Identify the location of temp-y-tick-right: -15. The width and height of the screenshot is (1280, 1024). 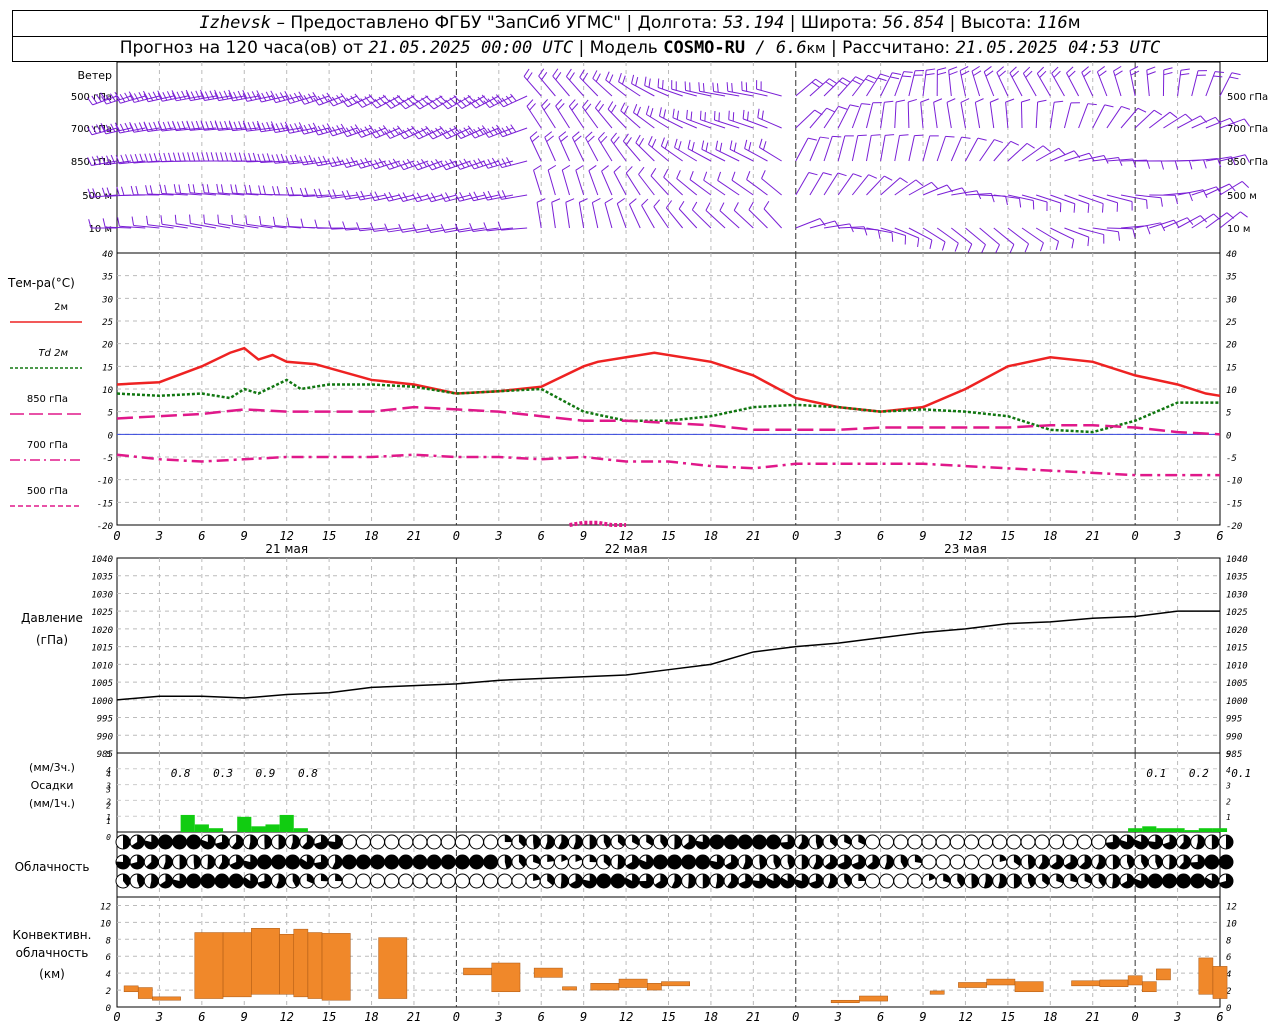
(1234, 504).